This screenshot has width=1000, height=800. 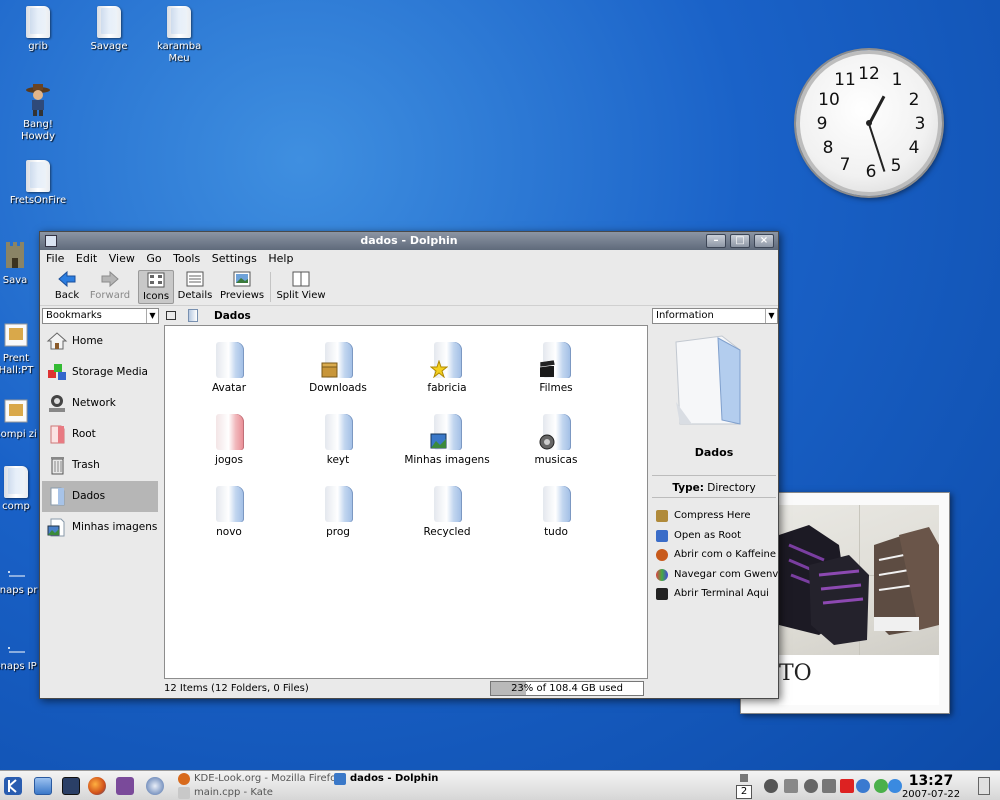 What do you see at coordinates (156, 280) in the screenshot?
I see `icons-view-icon` at bounding box center [156, 280].